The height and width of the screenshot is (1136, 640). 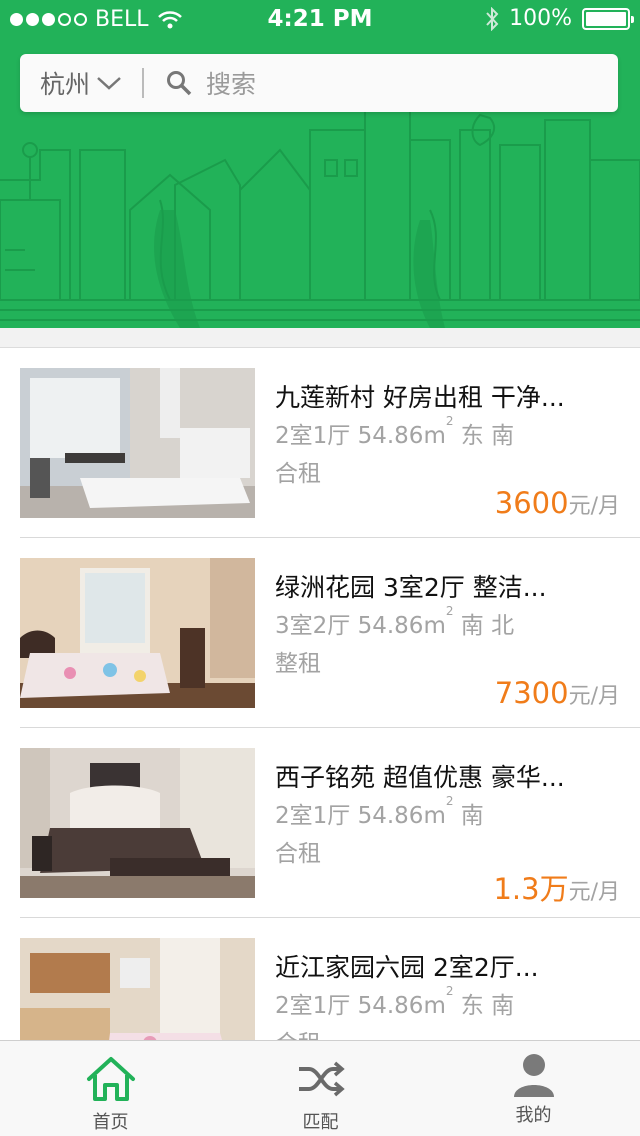 What do you see at coordinates (531, 889) in the screenshot?
I see `price-amount: 1.3万` at bounding box center [531, 889].